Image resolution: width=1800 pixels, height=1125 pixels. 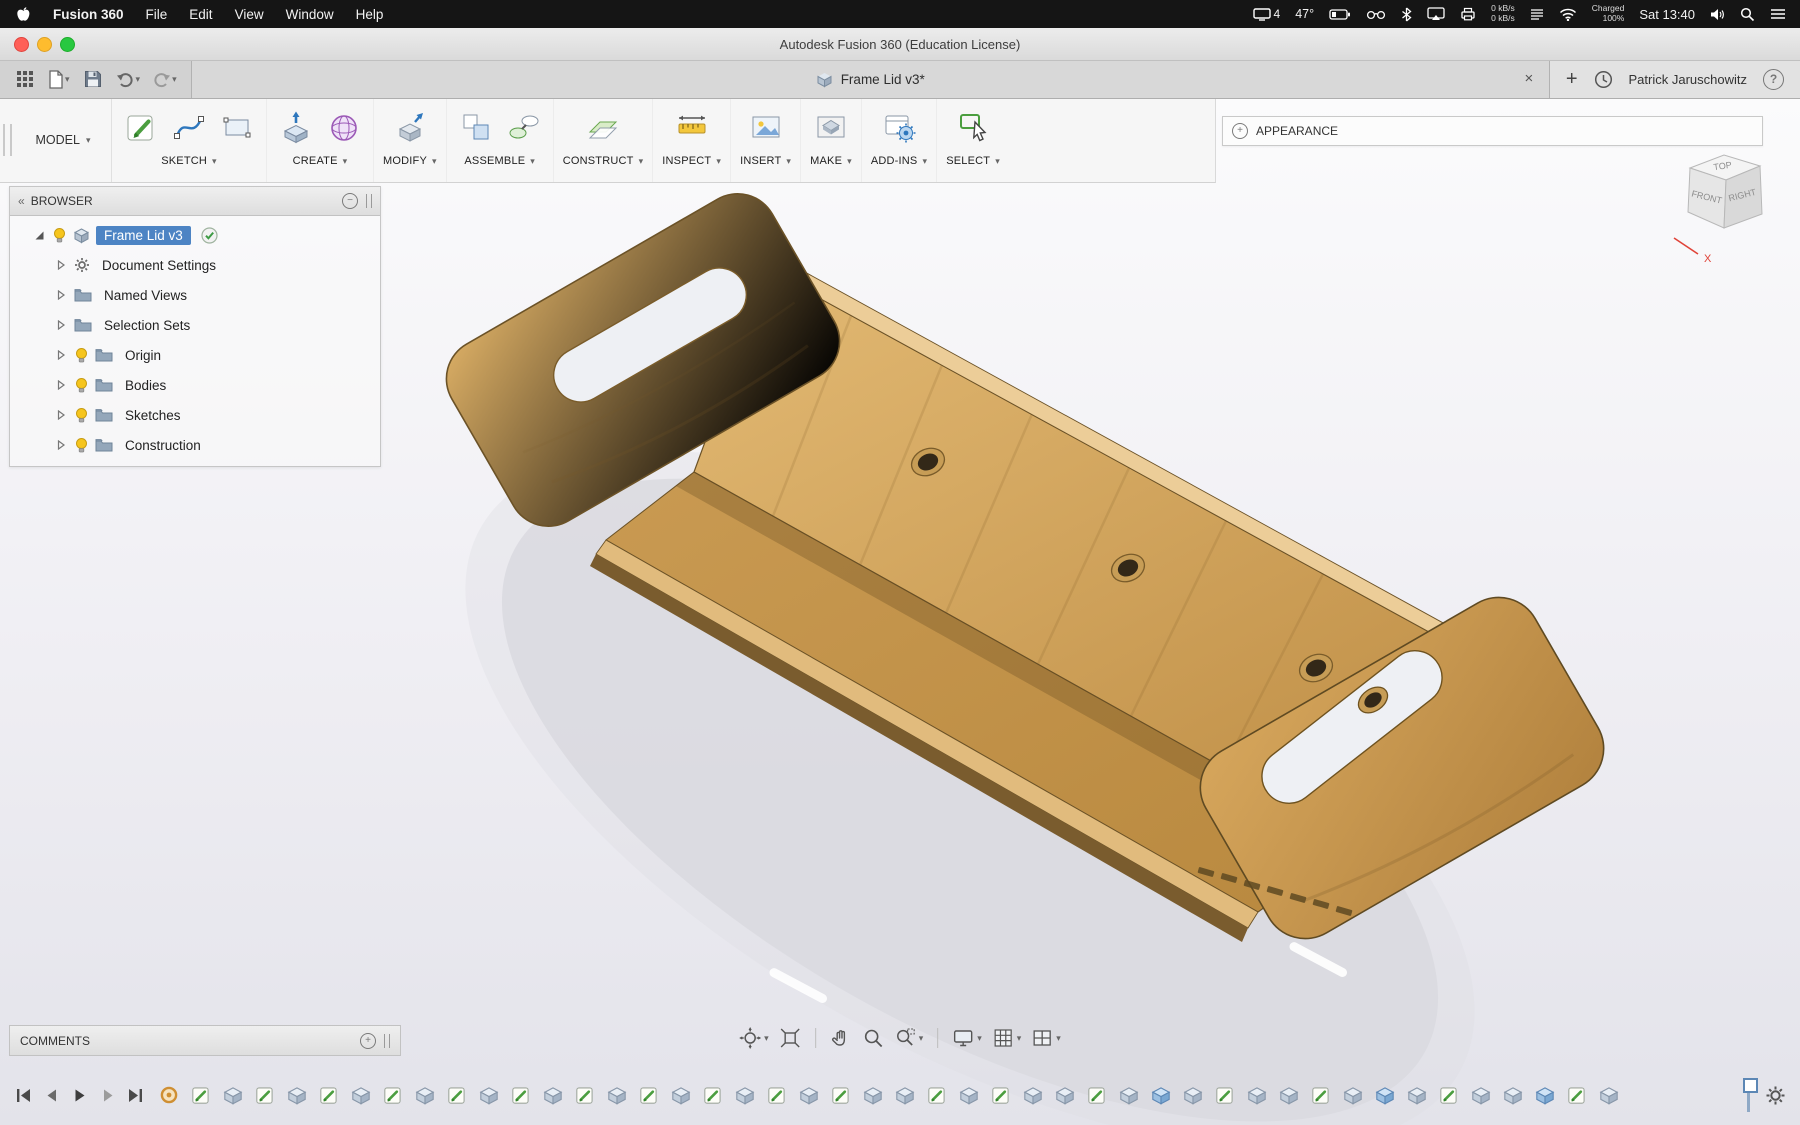 What do you see at coordinates (195, 385) in the screenshot?
I see `browser-item-bodies: Bodies` at bounding box center [195, 385].